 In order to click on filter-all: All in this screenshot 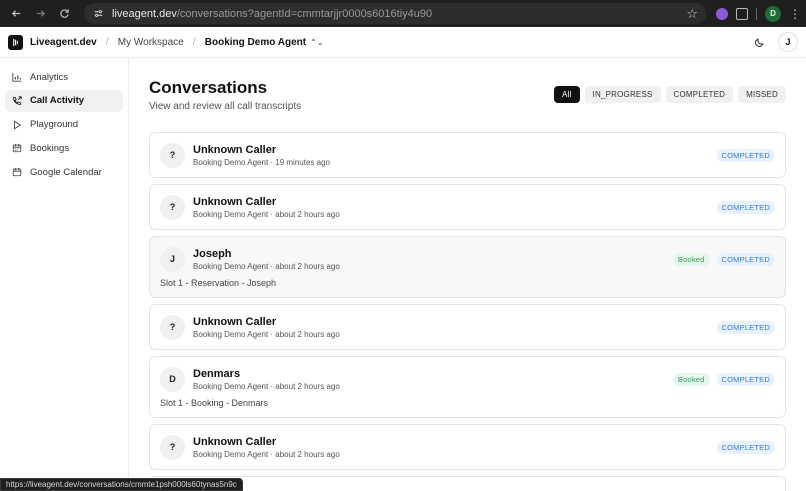, I will do `click(567, 94)`.